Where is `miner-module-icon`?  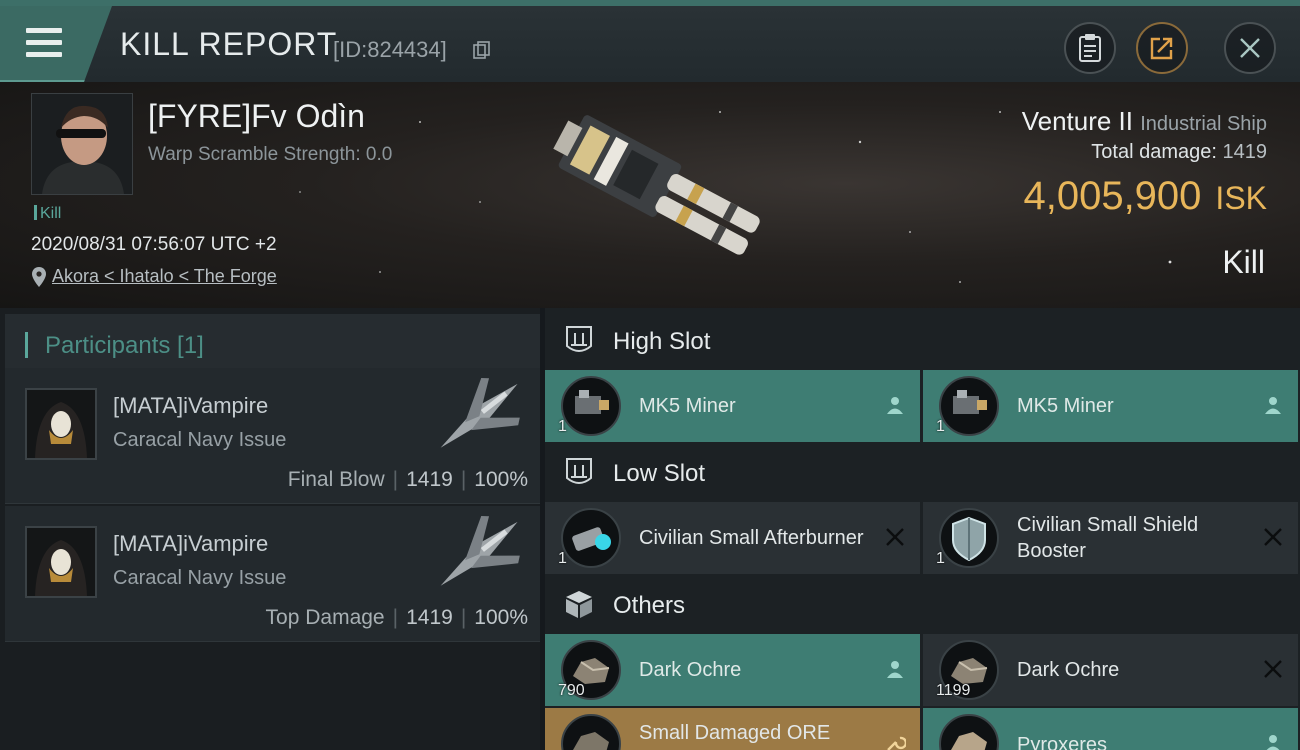 miner-module-icon is located at coordinates (969, 406).